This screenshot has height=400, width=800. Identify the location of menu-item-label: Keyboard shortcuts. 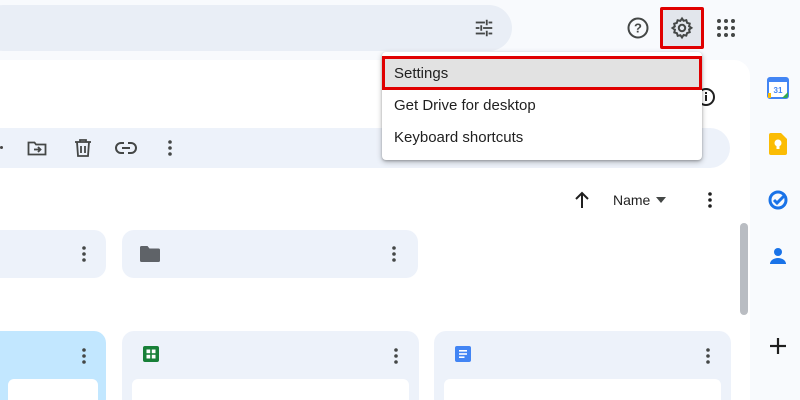
(459, 137).